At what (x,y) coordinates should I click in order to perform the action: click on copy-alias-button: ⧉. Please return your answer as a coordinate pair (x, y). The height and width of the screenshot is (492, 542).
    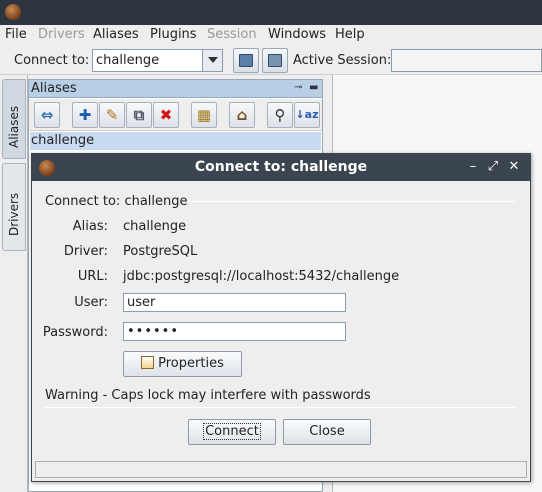
    Looking at the image, I should click on (139, 115).